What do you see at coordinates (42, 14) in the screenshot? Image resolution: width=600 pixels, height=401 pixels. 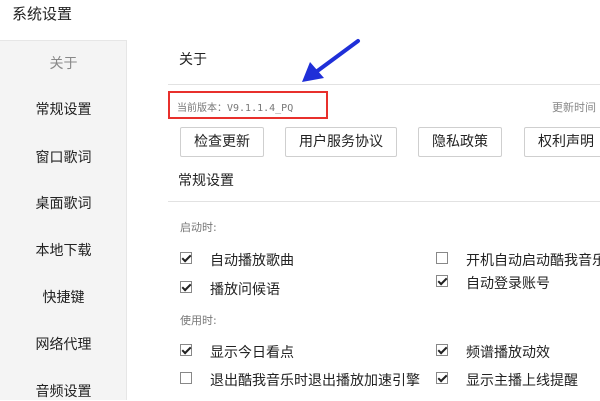 I see `window-title: 系统设置` at bounding box center [42, 14].